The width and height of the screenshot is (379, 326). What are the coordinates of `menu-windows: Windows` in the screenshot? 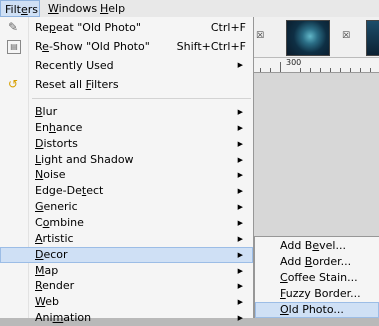 It's located at (72, 8).